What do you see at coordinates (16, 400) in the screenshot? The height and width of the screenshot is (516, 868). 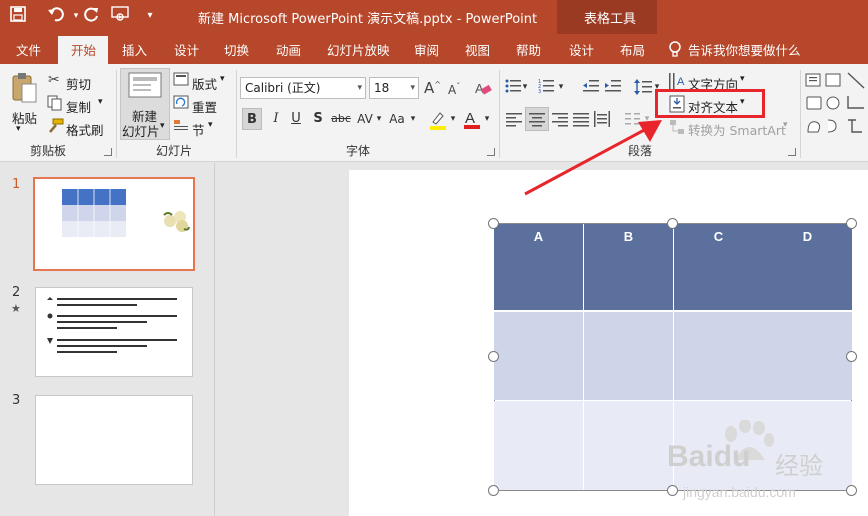 I see `slide-number-3: 3` at bounding box center [16, 400].